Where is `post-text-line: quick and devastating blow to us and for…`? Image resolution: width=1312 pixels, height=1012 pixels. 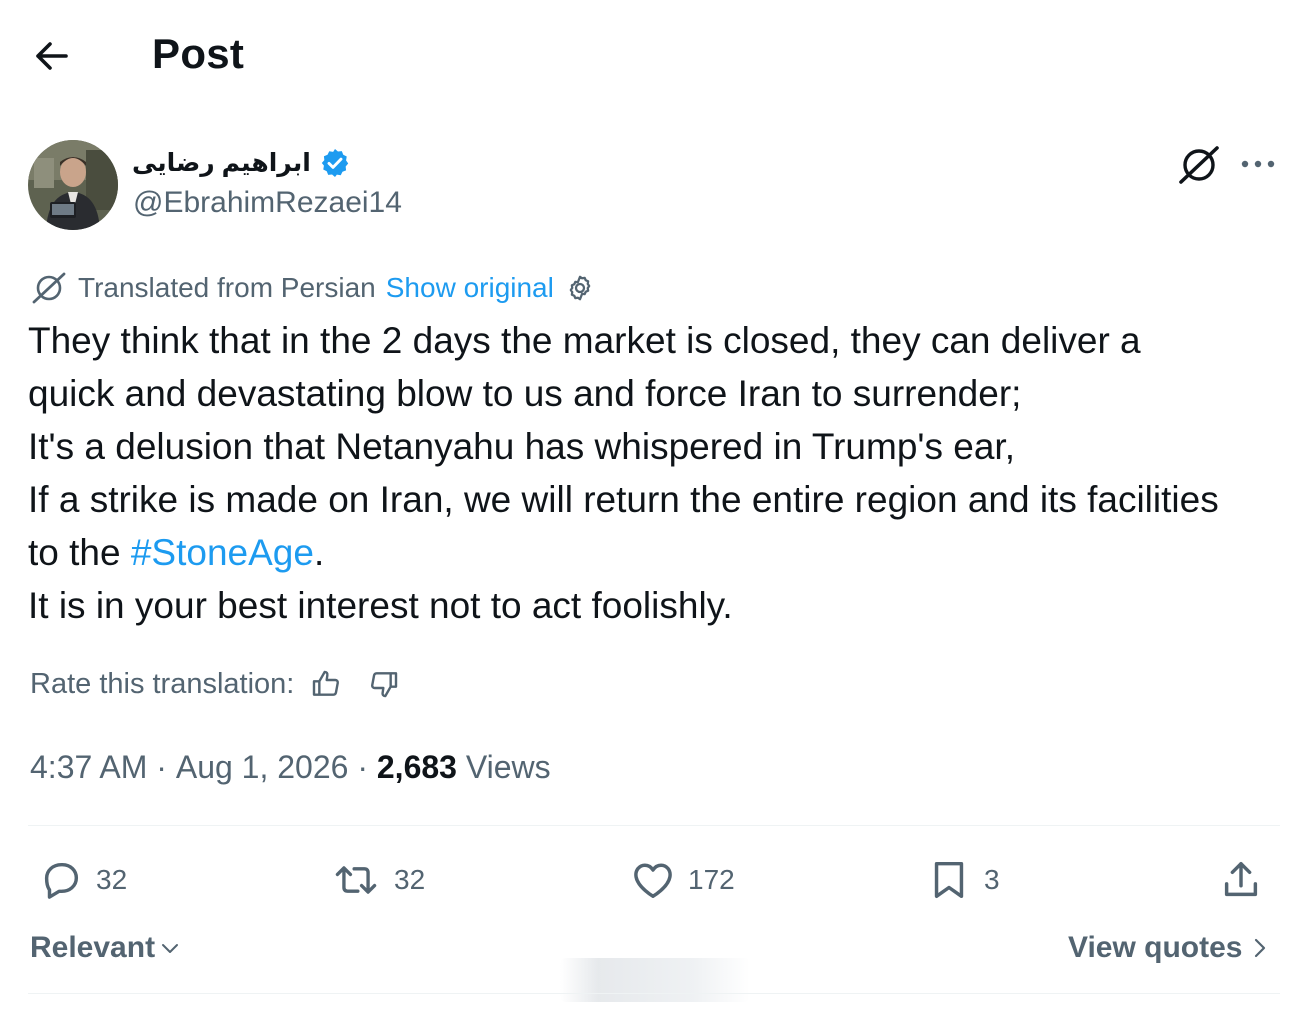 post-text-line: quick and devastating blow to us and for… is located at coordinates (525, 393).